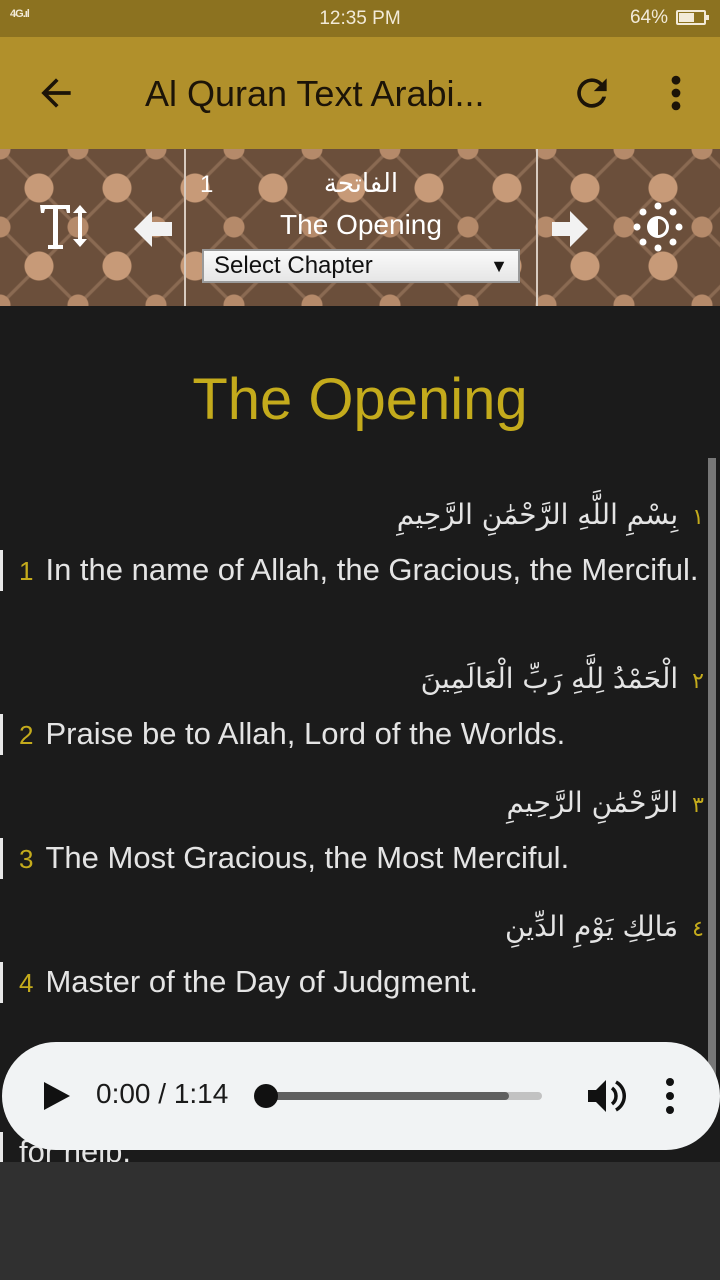 This screenshot has width=720, height=1280. Describe the element at coordinates (692, 17) in the screenshot. I see `battery-icon` at that location.